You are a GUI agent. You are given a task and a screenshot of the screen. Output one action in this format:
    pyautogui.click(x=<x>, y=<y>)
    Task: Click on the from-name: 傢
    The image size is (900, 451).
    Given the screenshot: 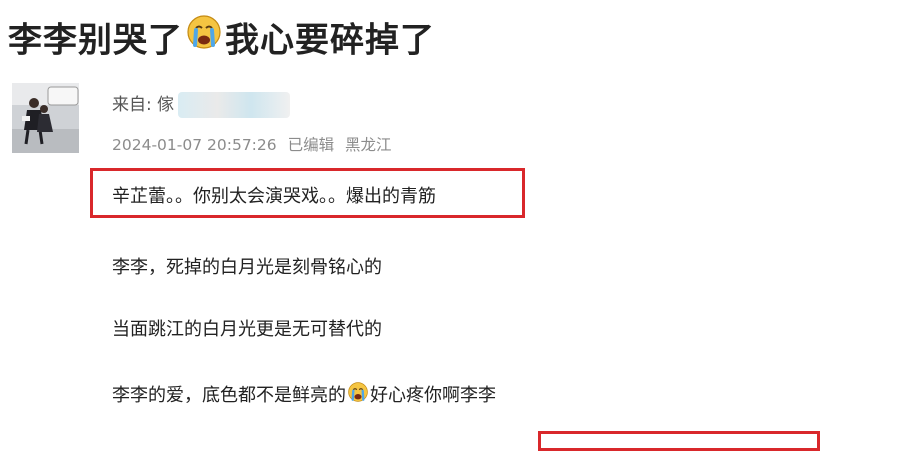 What is the action you would take?
    pyautogui.click(x=165, y=105)
    